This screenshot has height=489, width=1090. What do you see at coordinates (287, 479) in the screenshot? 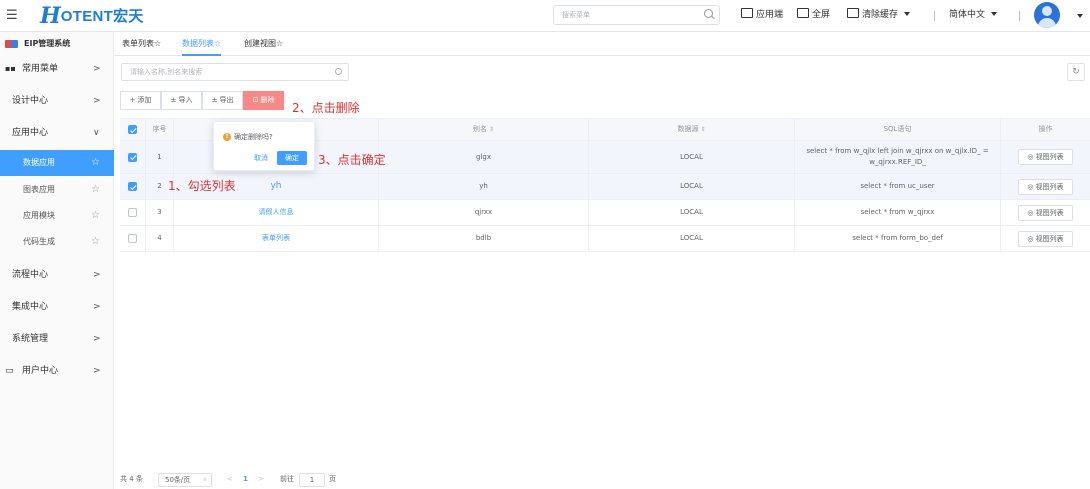
I see `goto-label: 前往` at bounding box center [287, 479].